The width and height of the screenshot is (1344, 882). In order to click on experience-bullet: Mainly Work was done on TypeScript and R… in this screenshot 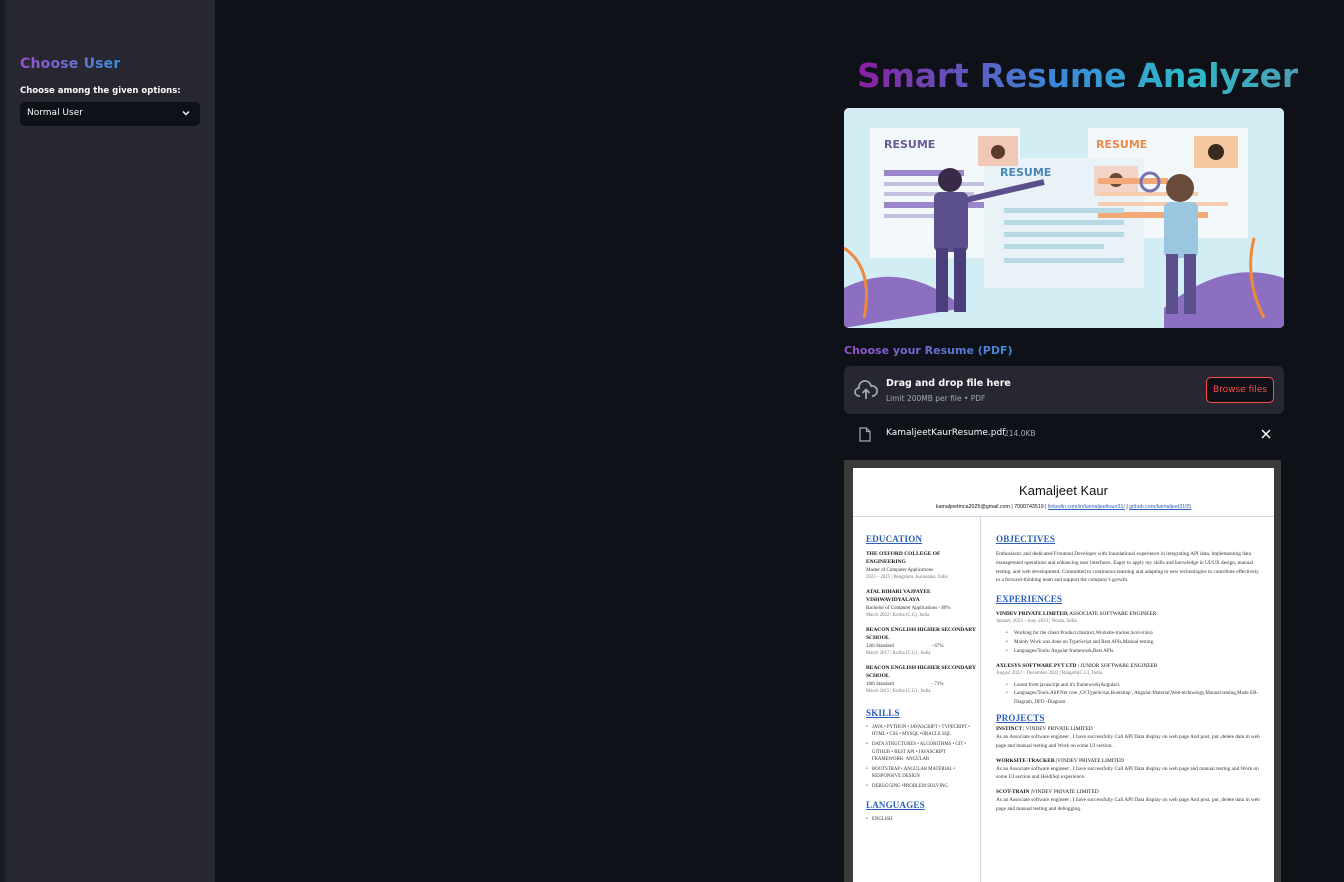, I will do `click(1129, 642)`.